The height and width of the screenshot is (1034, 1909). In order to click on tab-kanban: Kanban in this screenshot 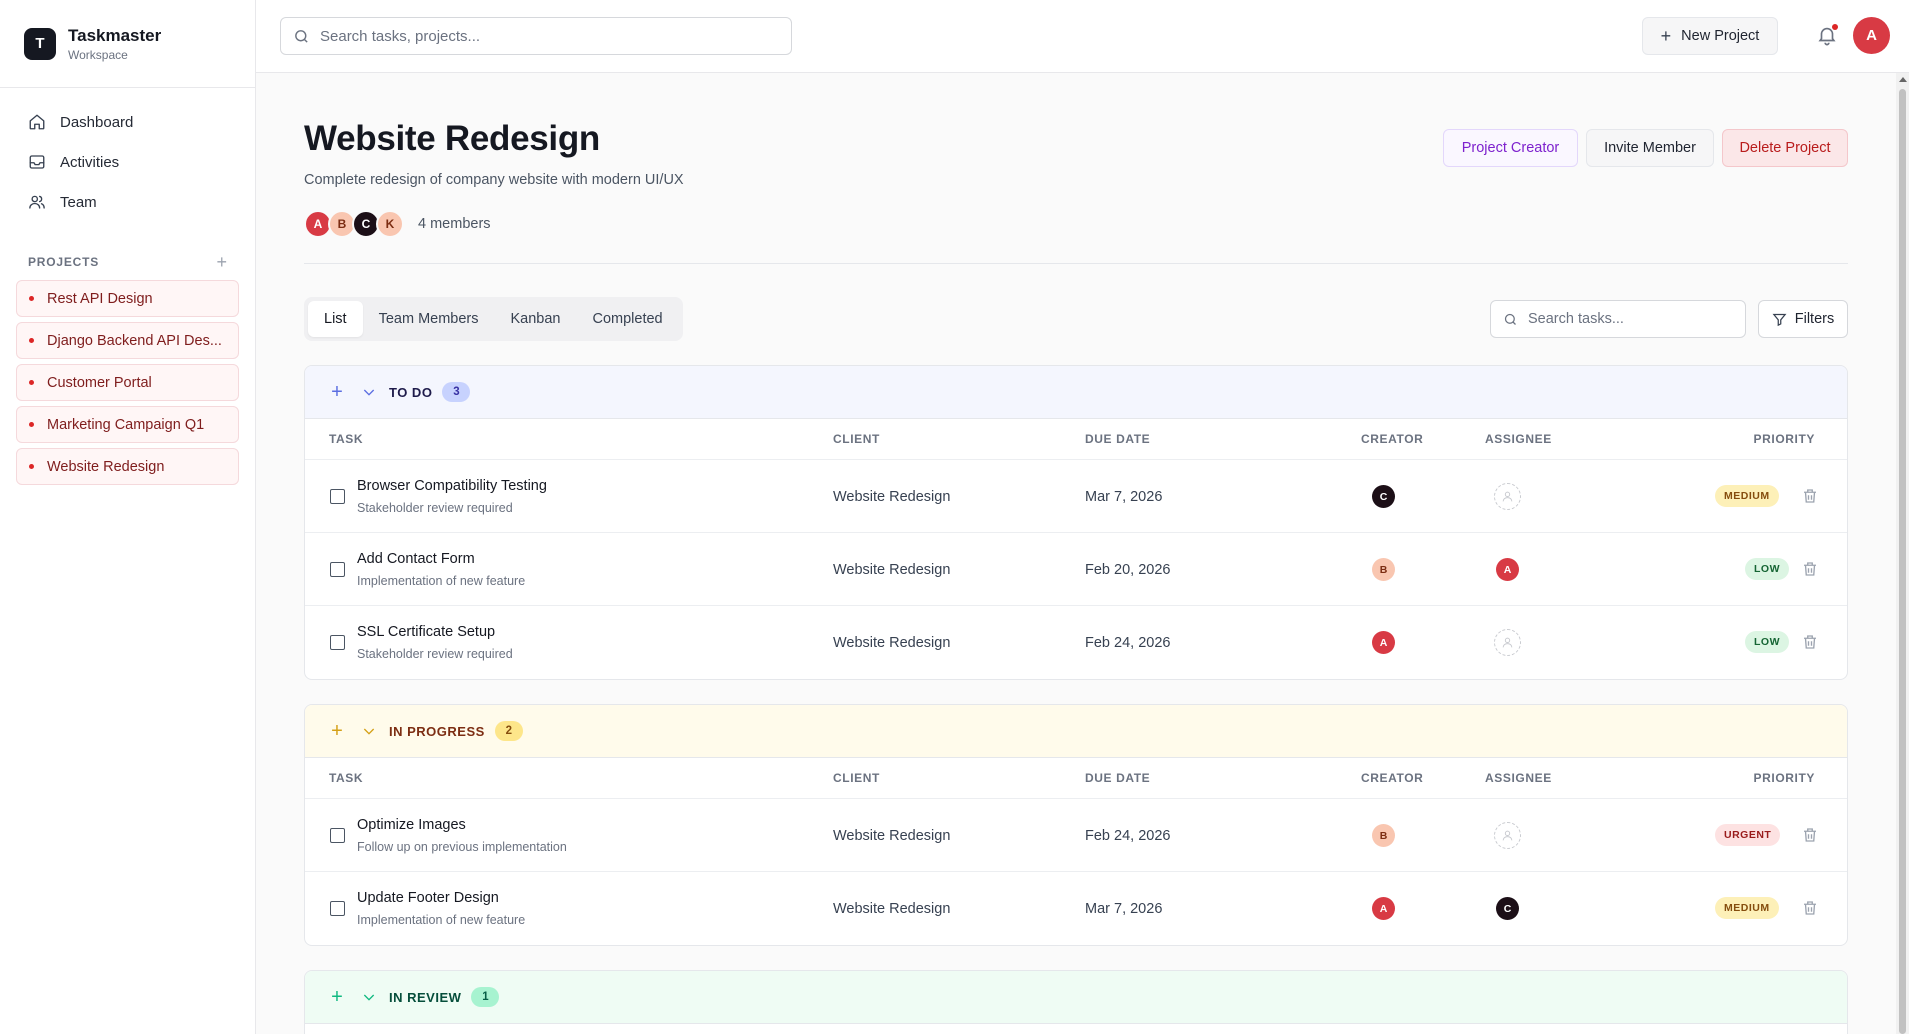, I will do `click(536, 319)`.